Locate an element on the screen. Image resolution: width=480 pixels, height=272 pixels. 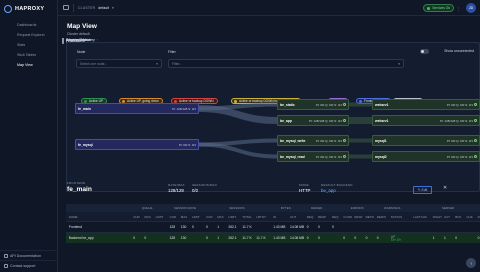
backend-name: be_app is located at coordinates (286, 120).